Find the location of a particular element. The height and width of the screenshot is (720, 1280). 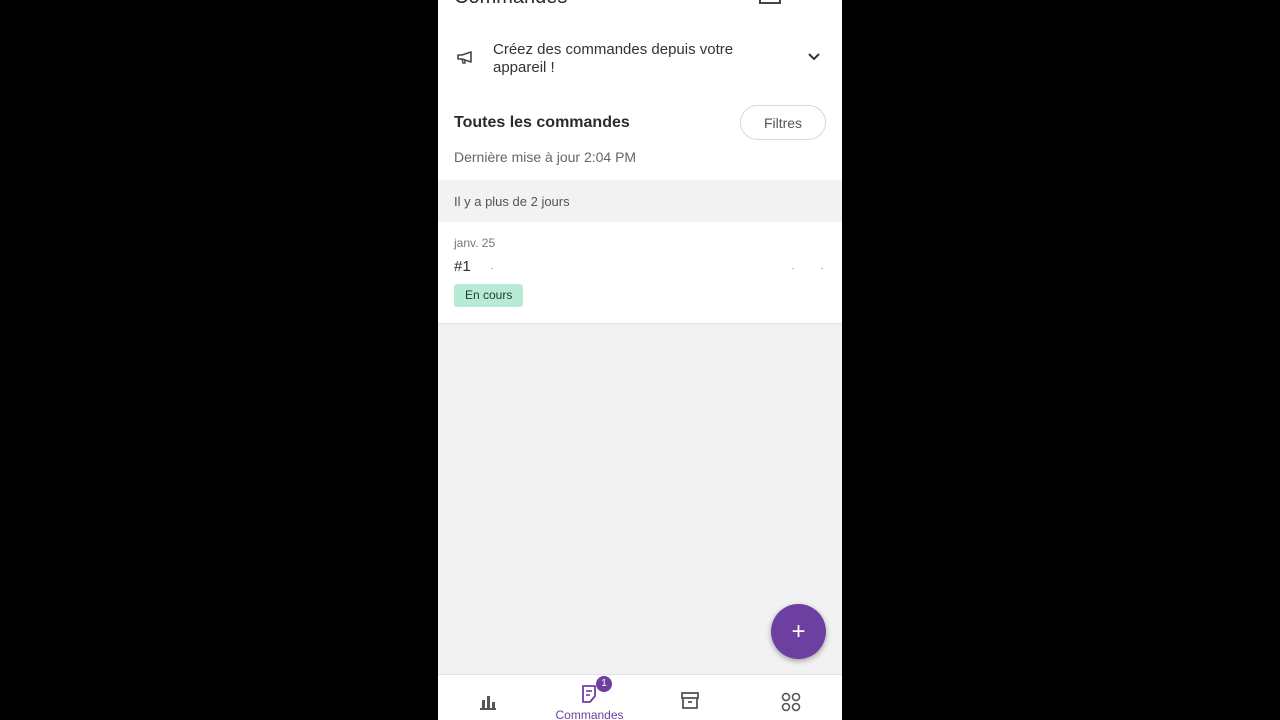

orders-heading: Toutes les commandes is located at coordinates (542, 122).